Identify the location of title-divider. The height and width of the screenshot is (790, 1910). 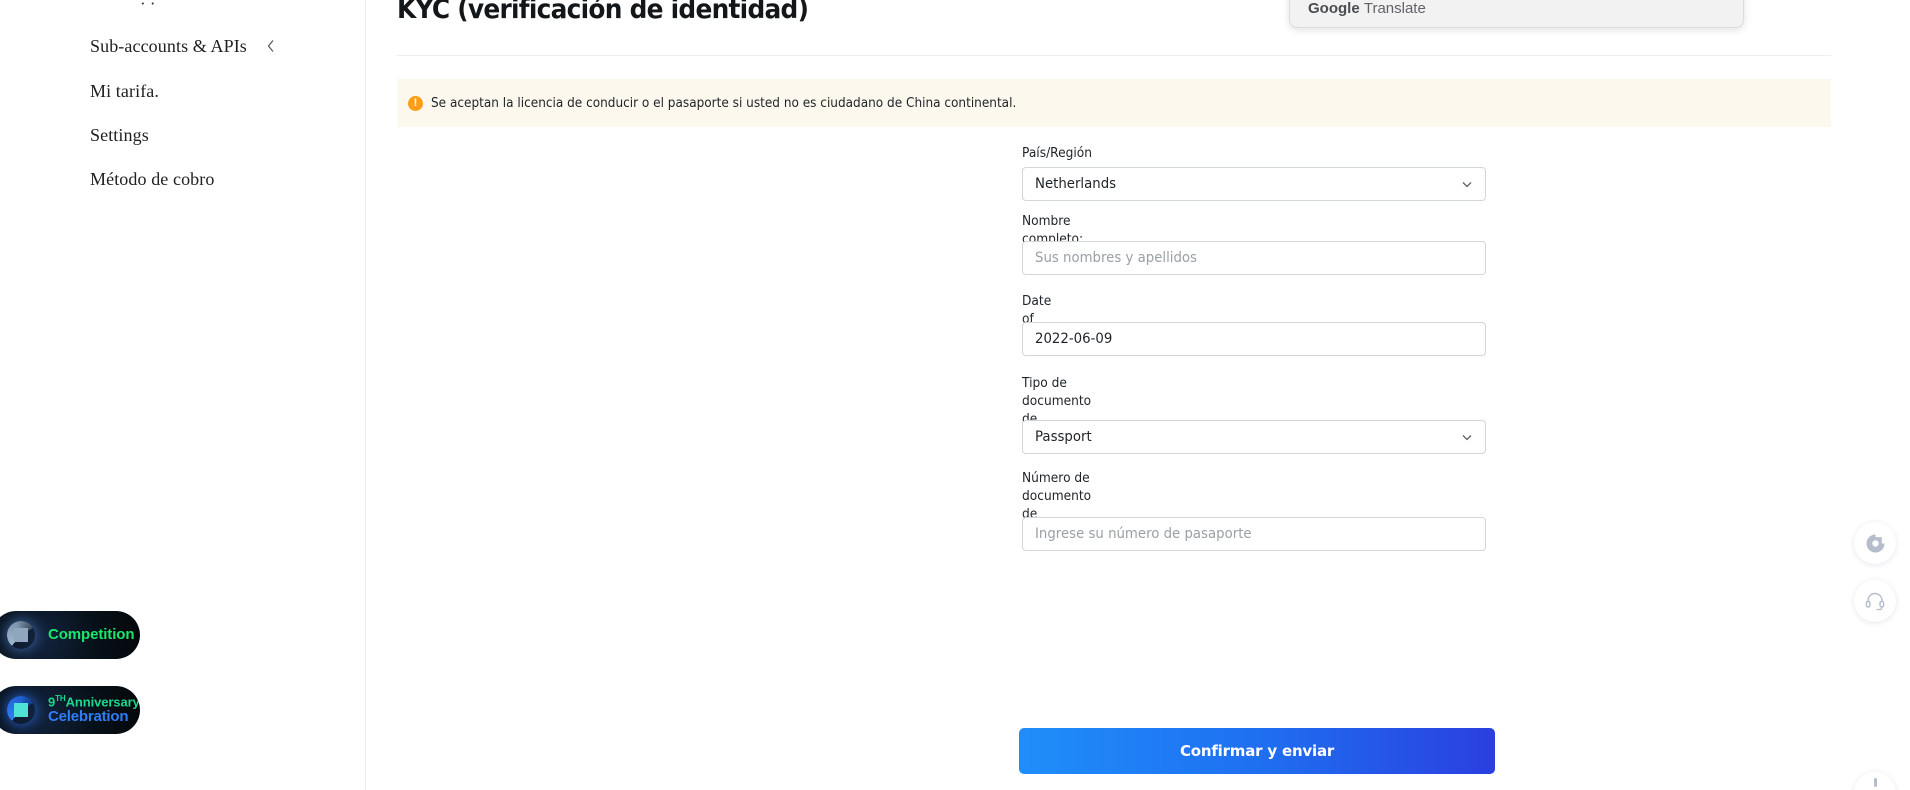
(1114, 55).